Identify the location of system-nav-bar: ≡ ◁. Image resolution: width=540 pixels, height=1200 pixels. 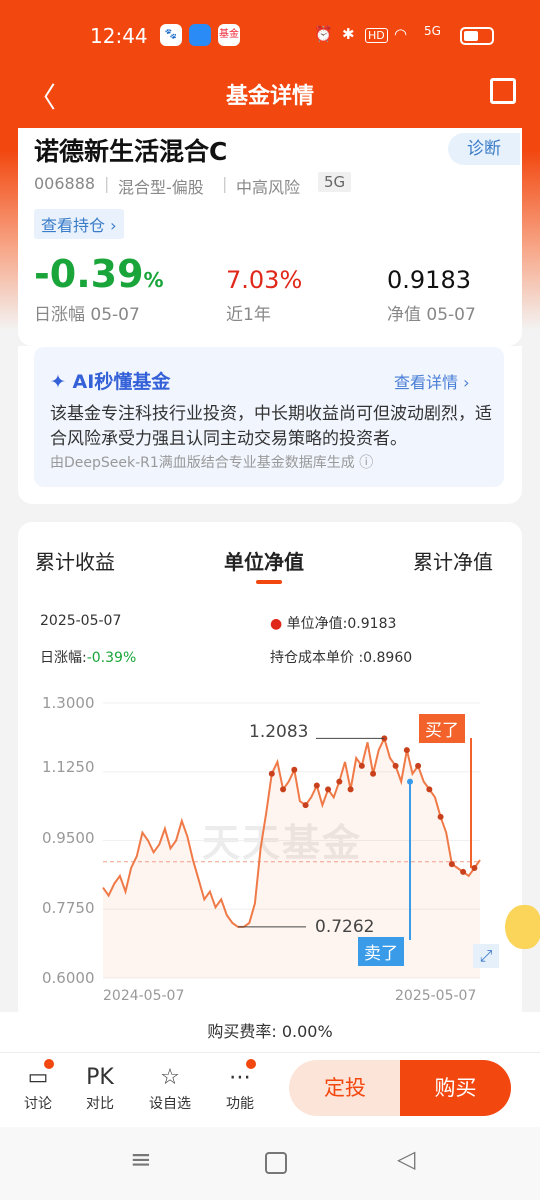
(270, 1163).